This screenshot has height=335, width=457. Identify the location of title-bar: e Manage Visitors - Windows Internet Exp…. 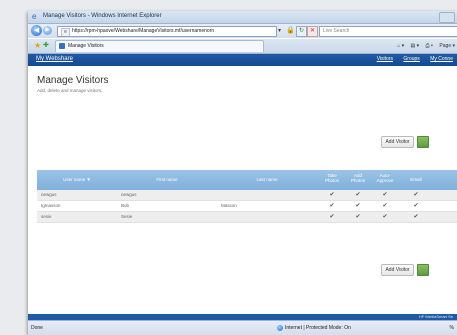
(242, 17).